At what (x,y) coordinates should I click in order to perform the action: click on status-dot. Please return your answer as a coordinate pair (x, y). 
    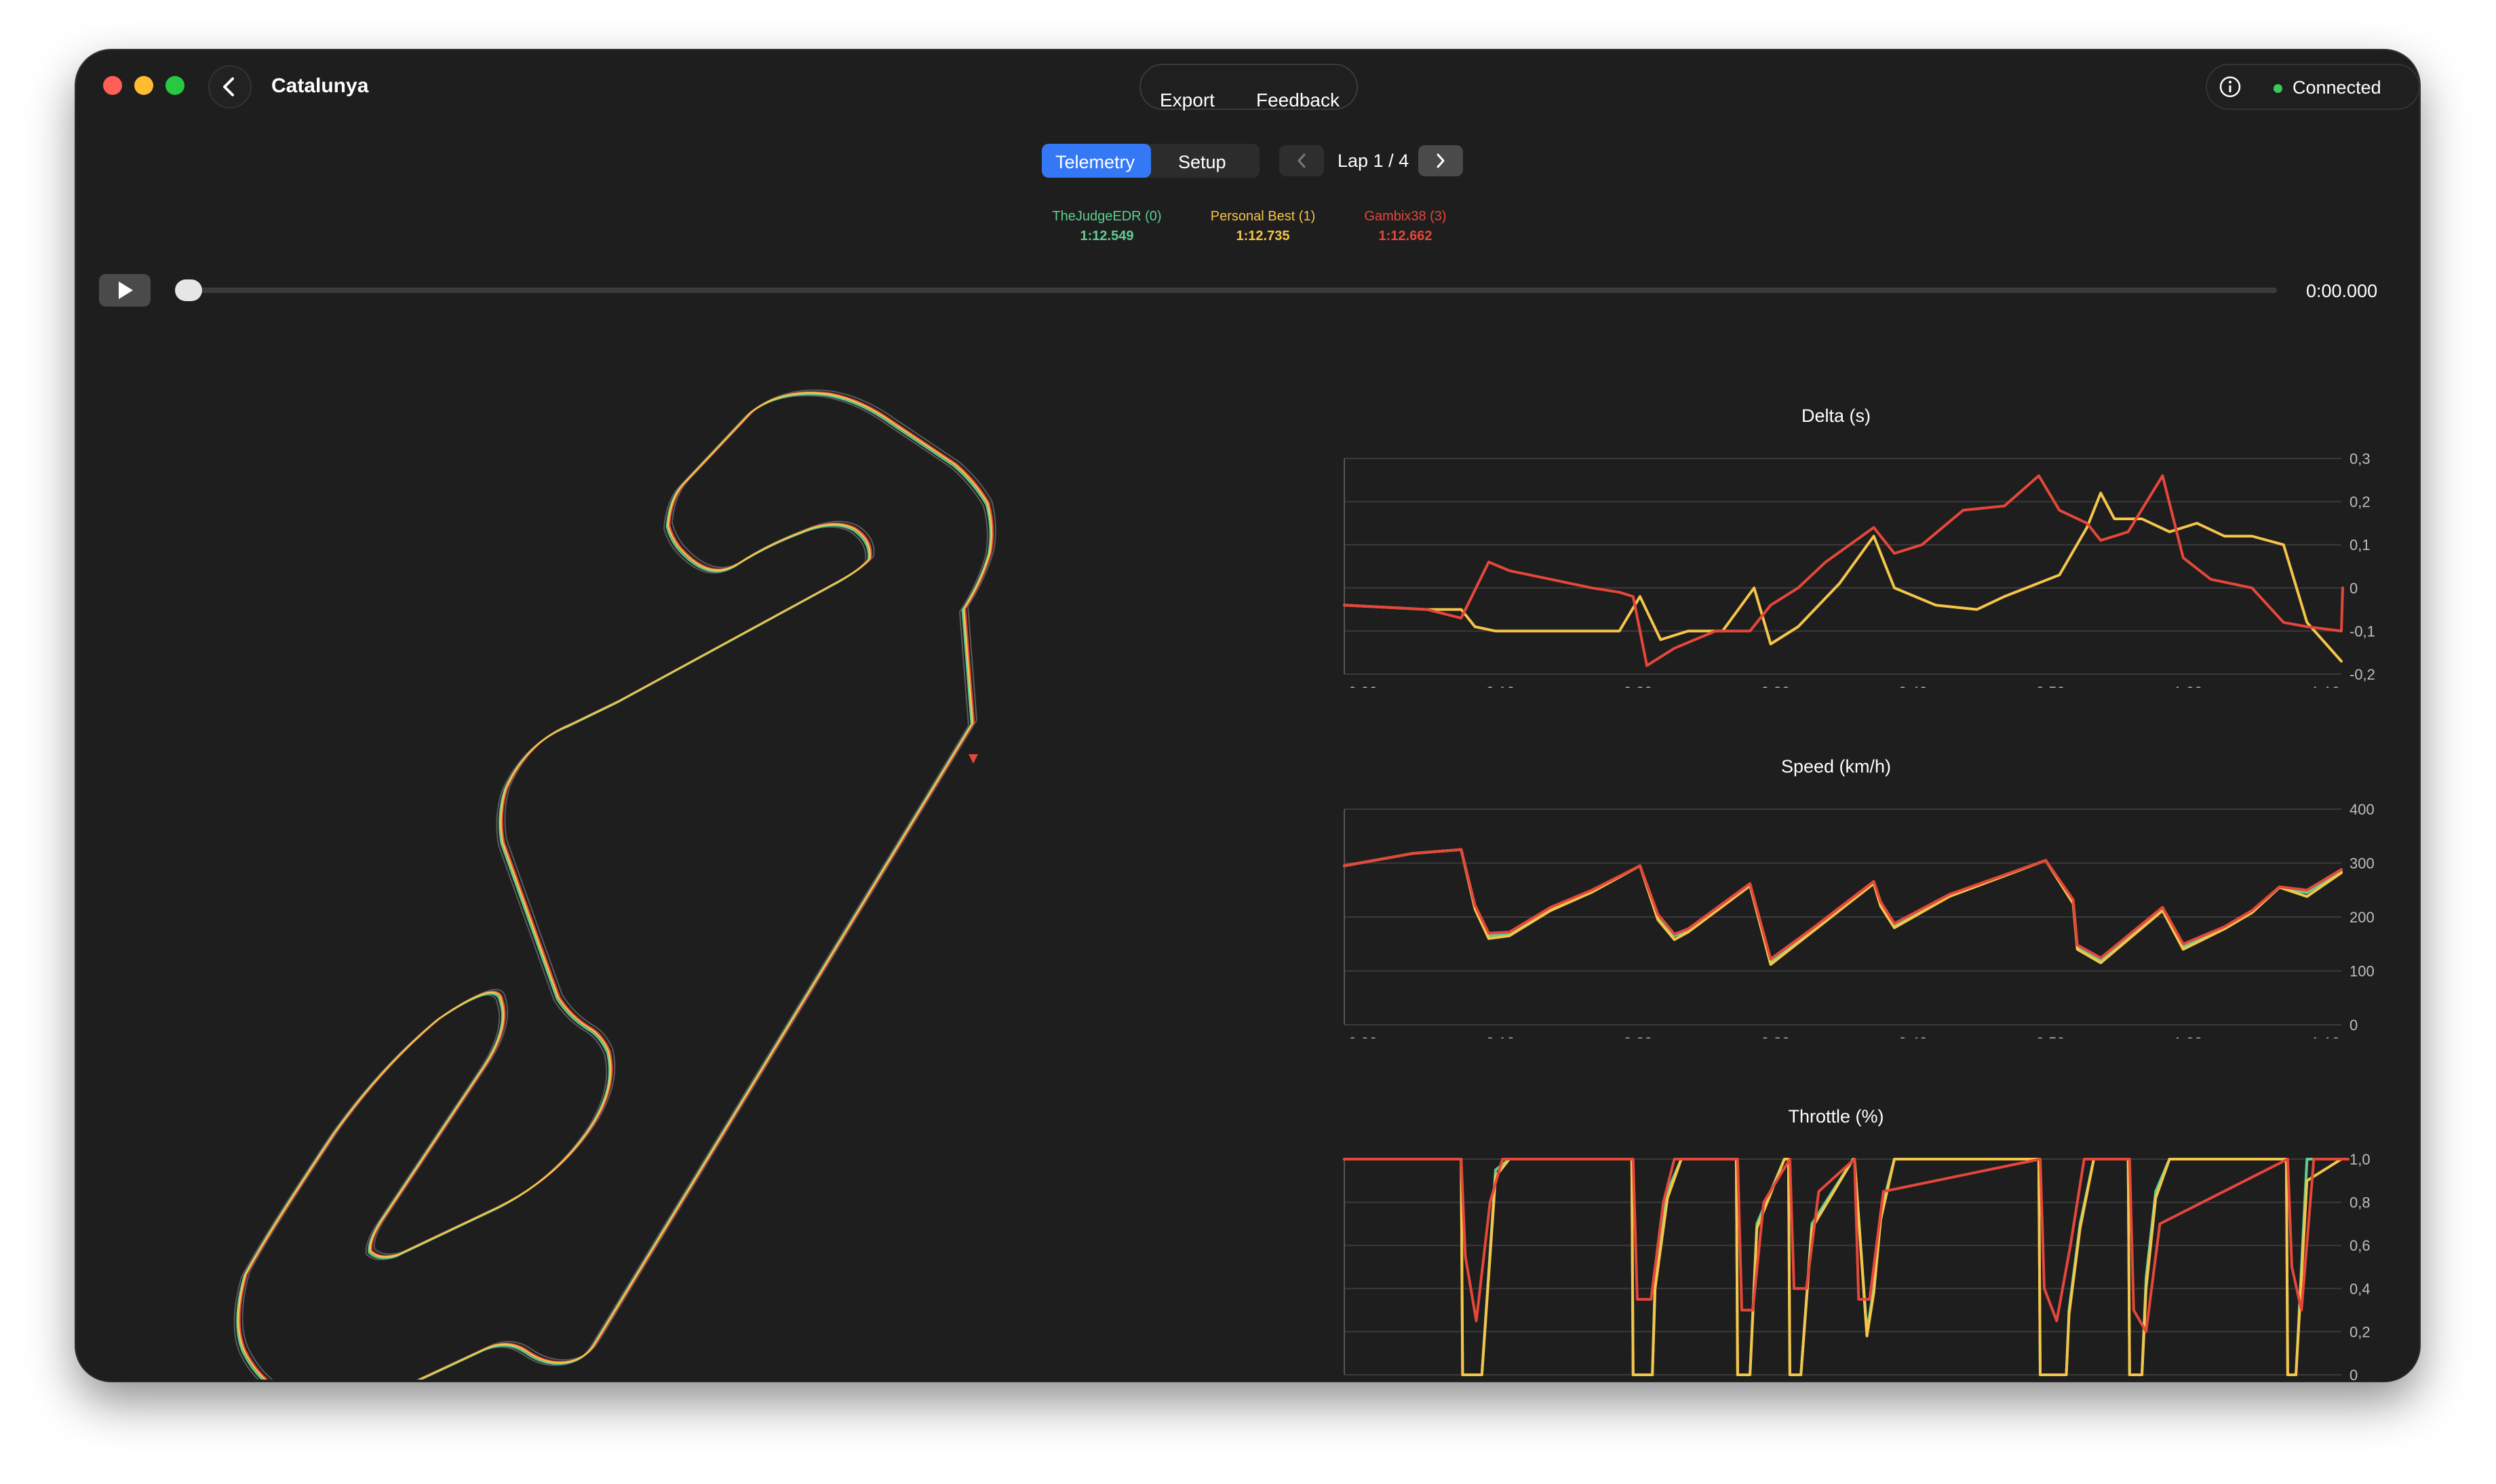
    Looking at the image, I should click on (2278, 88).